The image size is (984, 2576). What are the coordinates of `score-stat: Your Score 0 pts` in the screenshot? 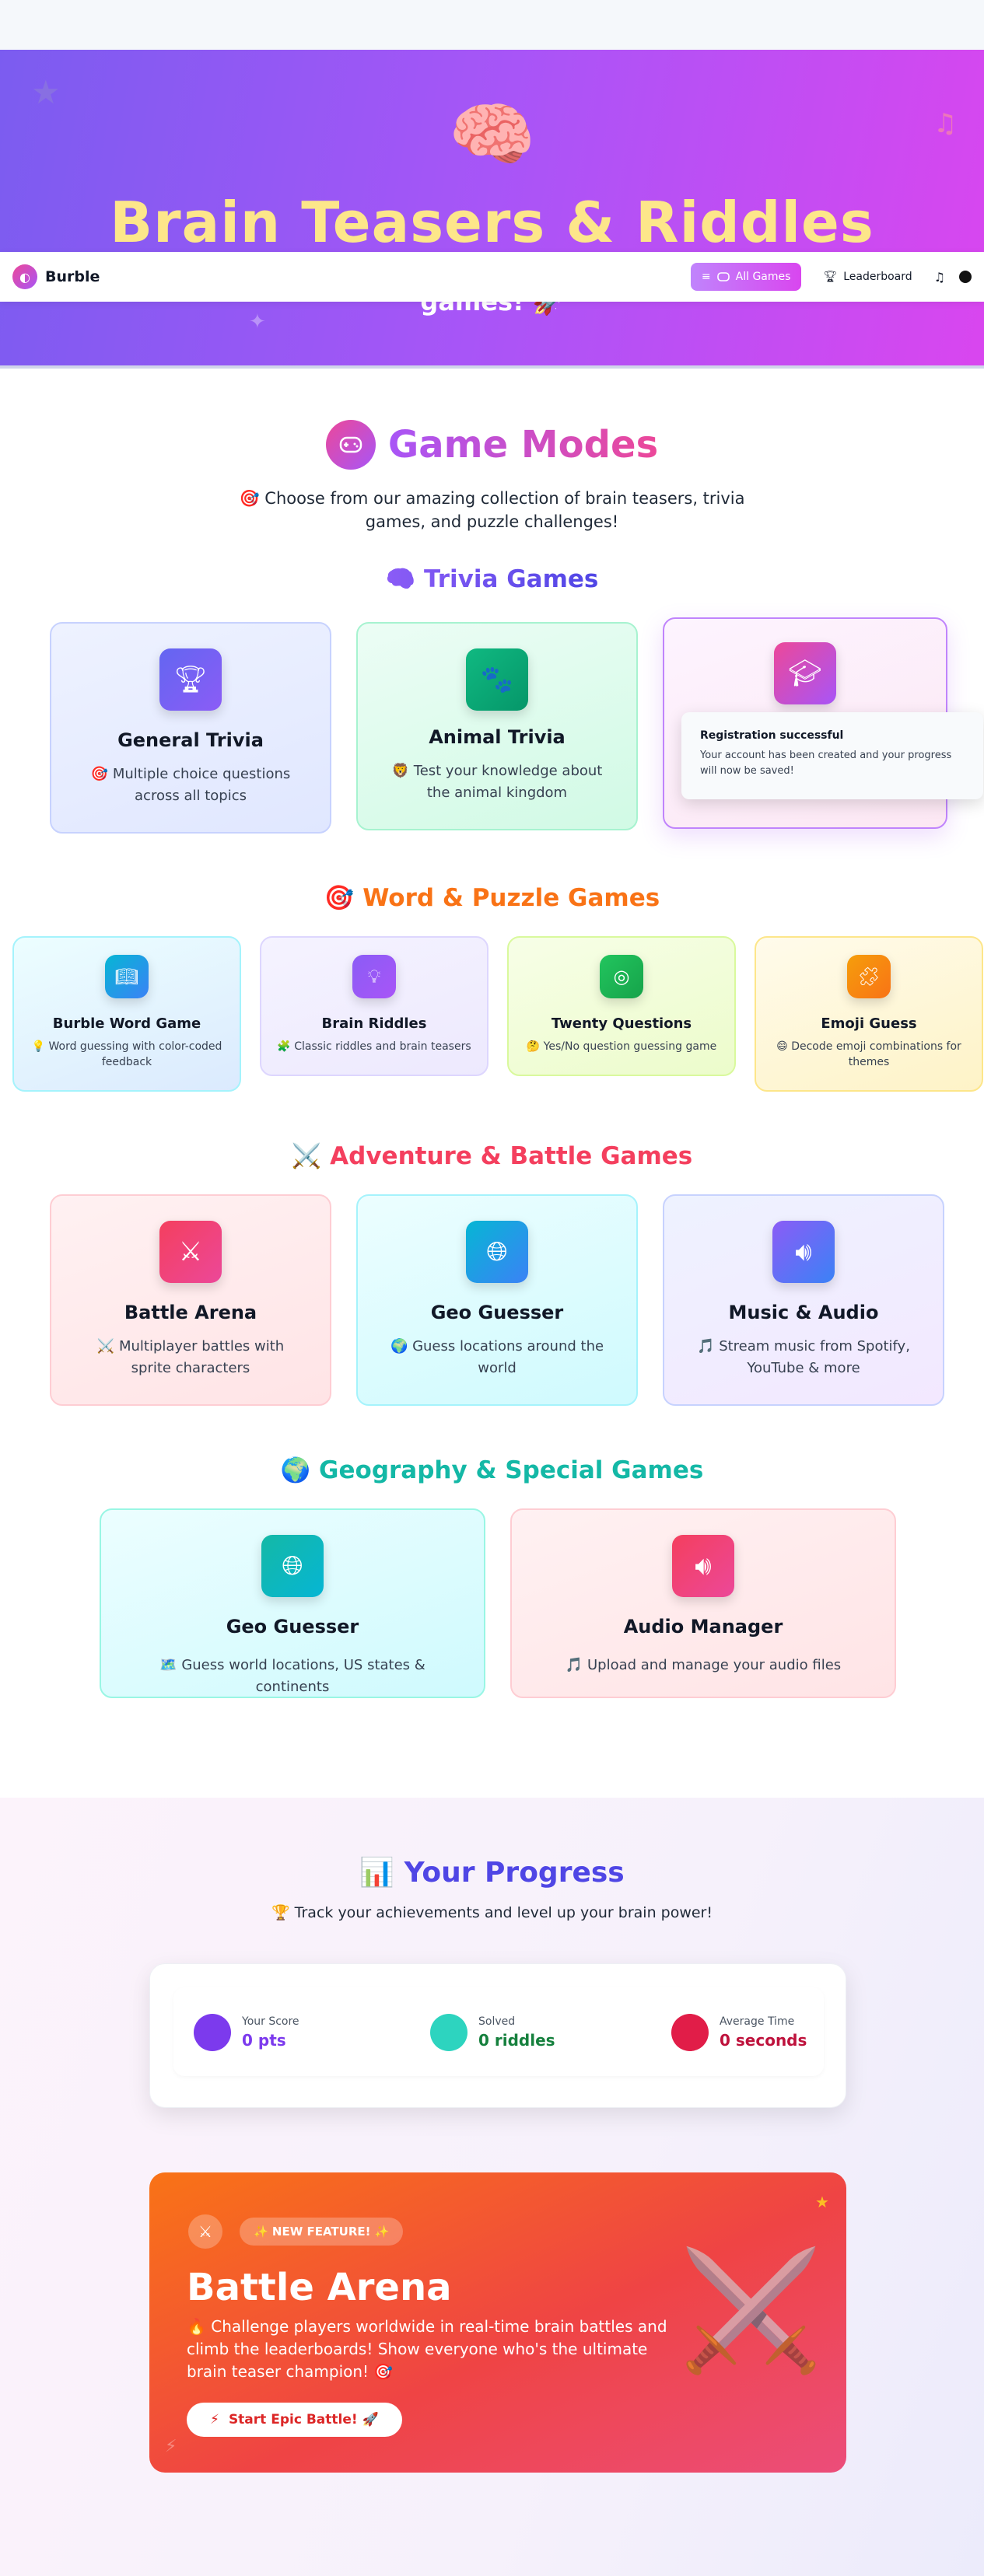 It's located at (247, 2032).